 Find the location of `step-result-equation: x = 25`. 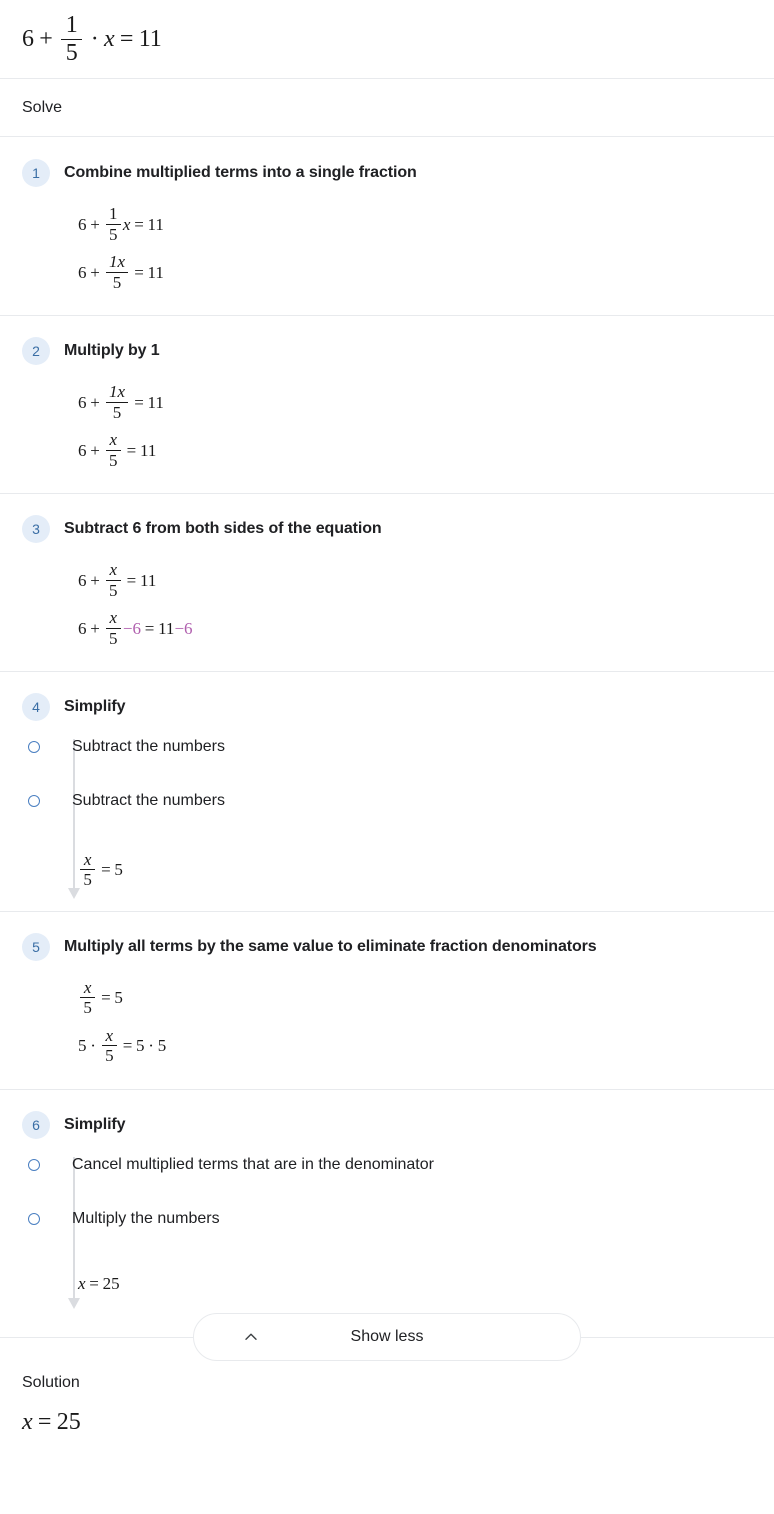

step-result-equation: x = 25 is located at coordinates (423, 1279).